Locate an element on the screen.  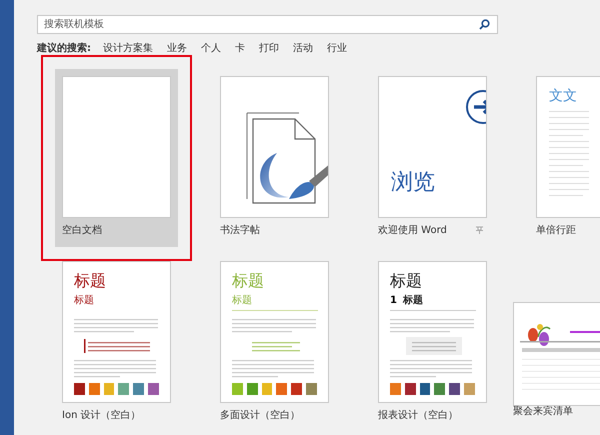
template-card: 标题 1 标题 报表设计（空白） is located at coordinates (432, 343).